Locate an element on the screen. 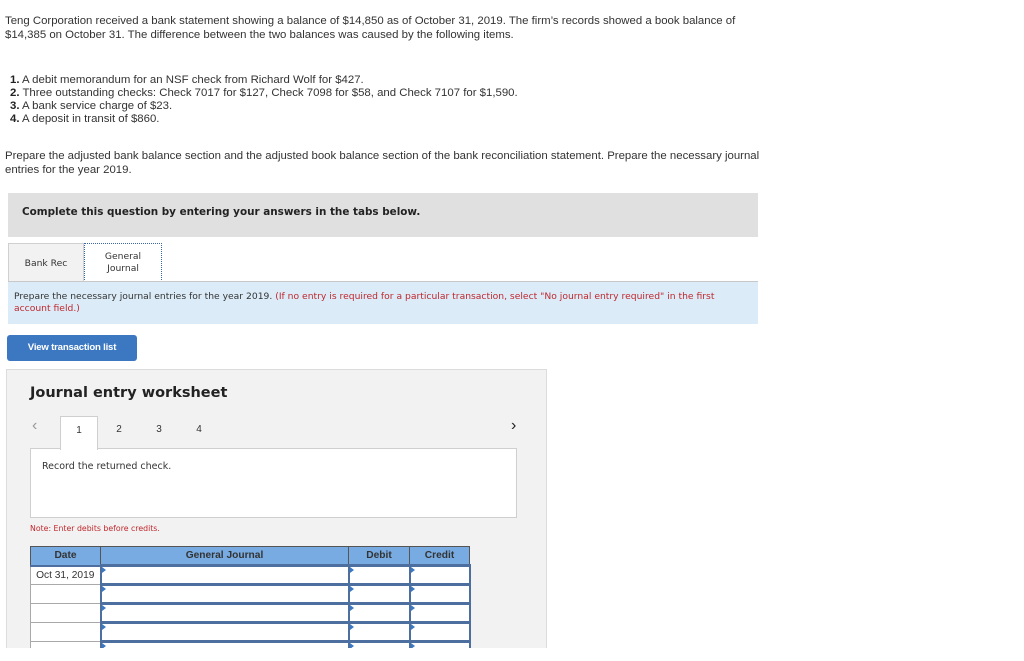 Image resolution: width=1024 pixels, height=661 pixels. tab-general-journal: General Journal is located at coordinates (123, 262).